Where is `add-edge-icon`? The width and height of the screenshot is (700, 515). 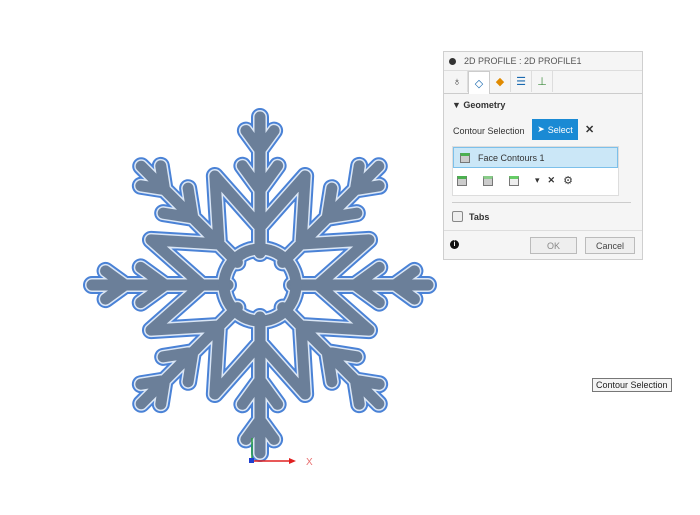 add-edge-icon is located at coordinates (488, 180).